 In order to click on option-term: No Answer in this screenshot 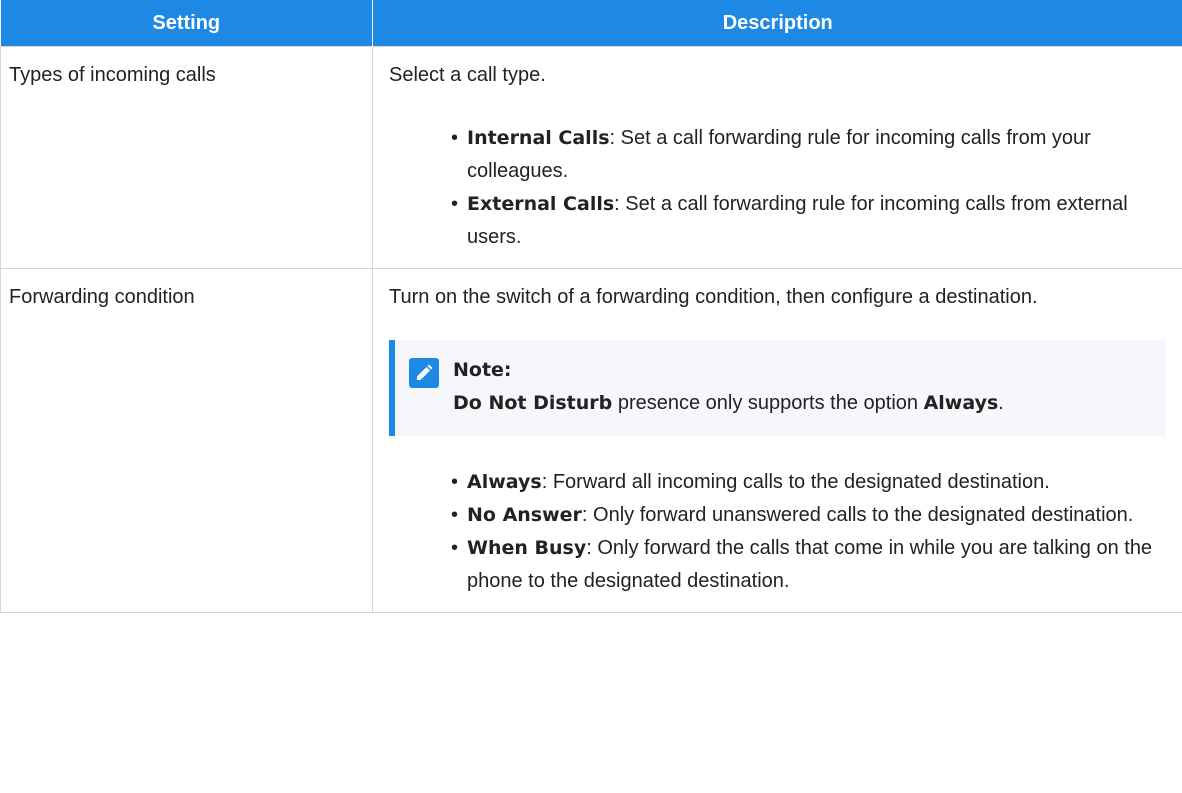, I will do `click(524, 515)`.